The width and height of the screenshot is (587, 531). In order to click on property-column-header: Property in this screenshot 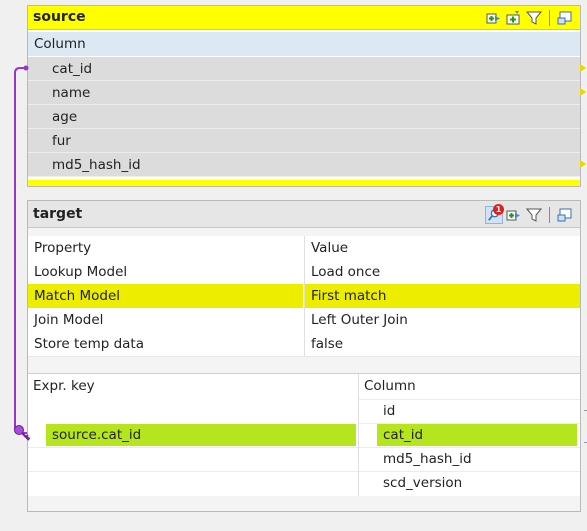, I will do `click(63, 248)`.